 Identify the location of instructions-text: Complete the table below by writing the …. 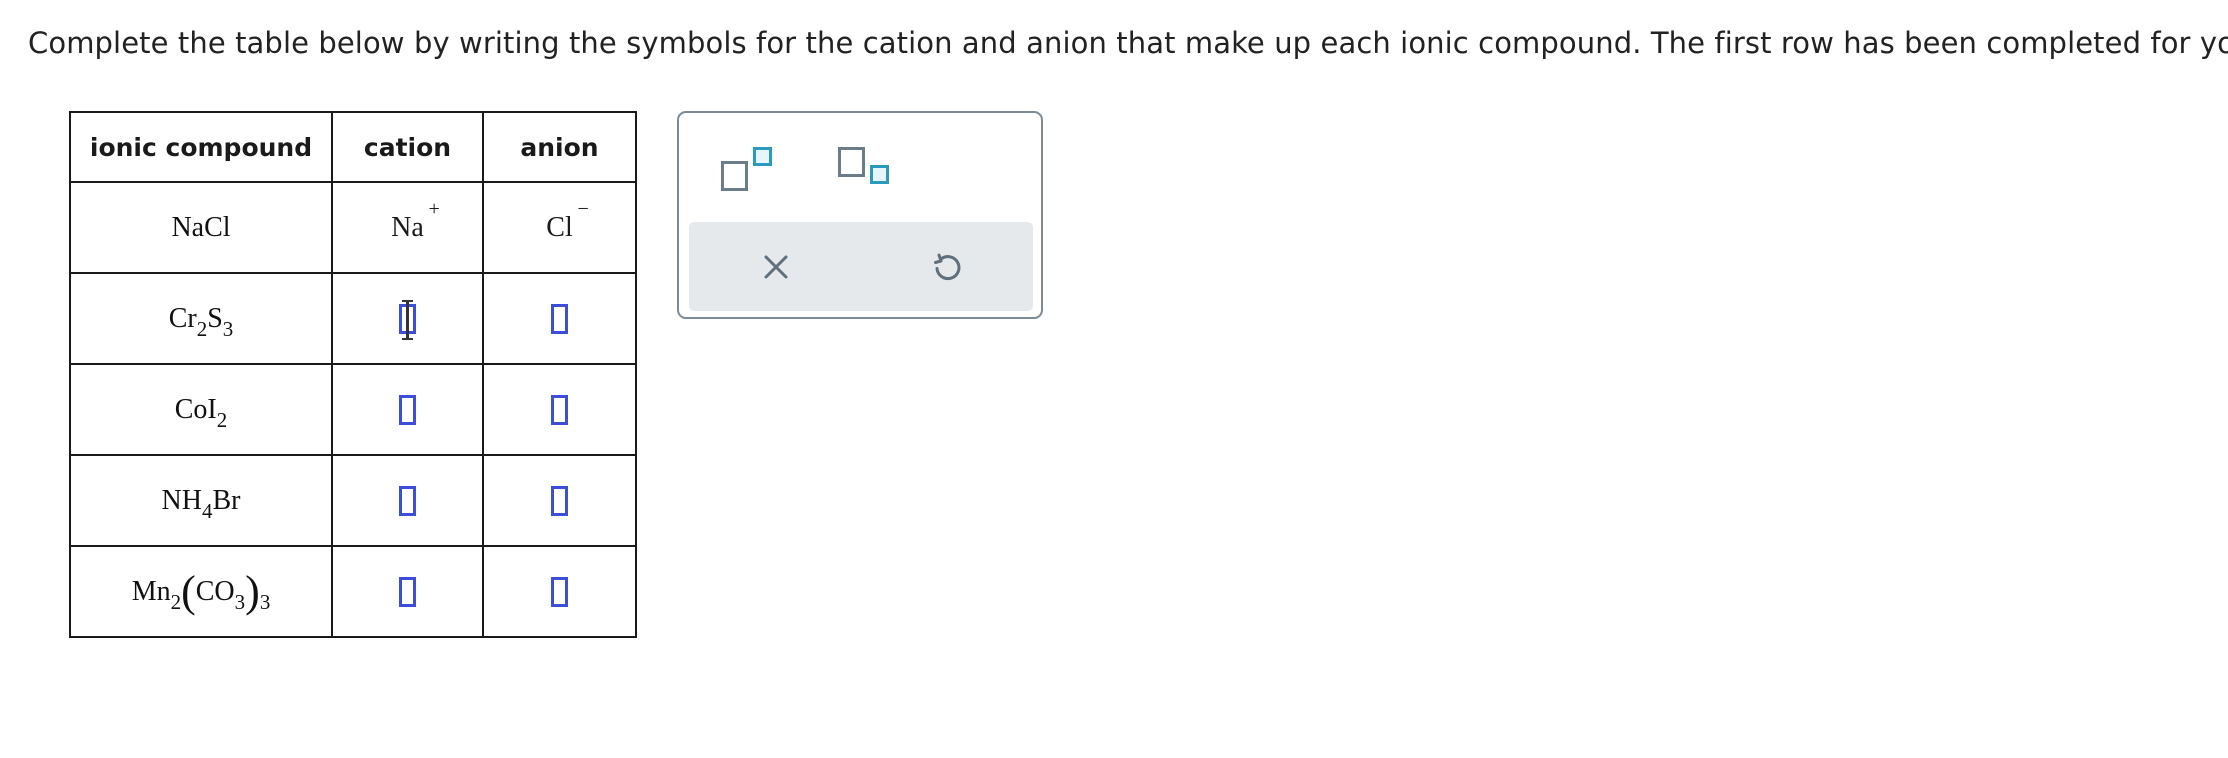
(1128, 43).